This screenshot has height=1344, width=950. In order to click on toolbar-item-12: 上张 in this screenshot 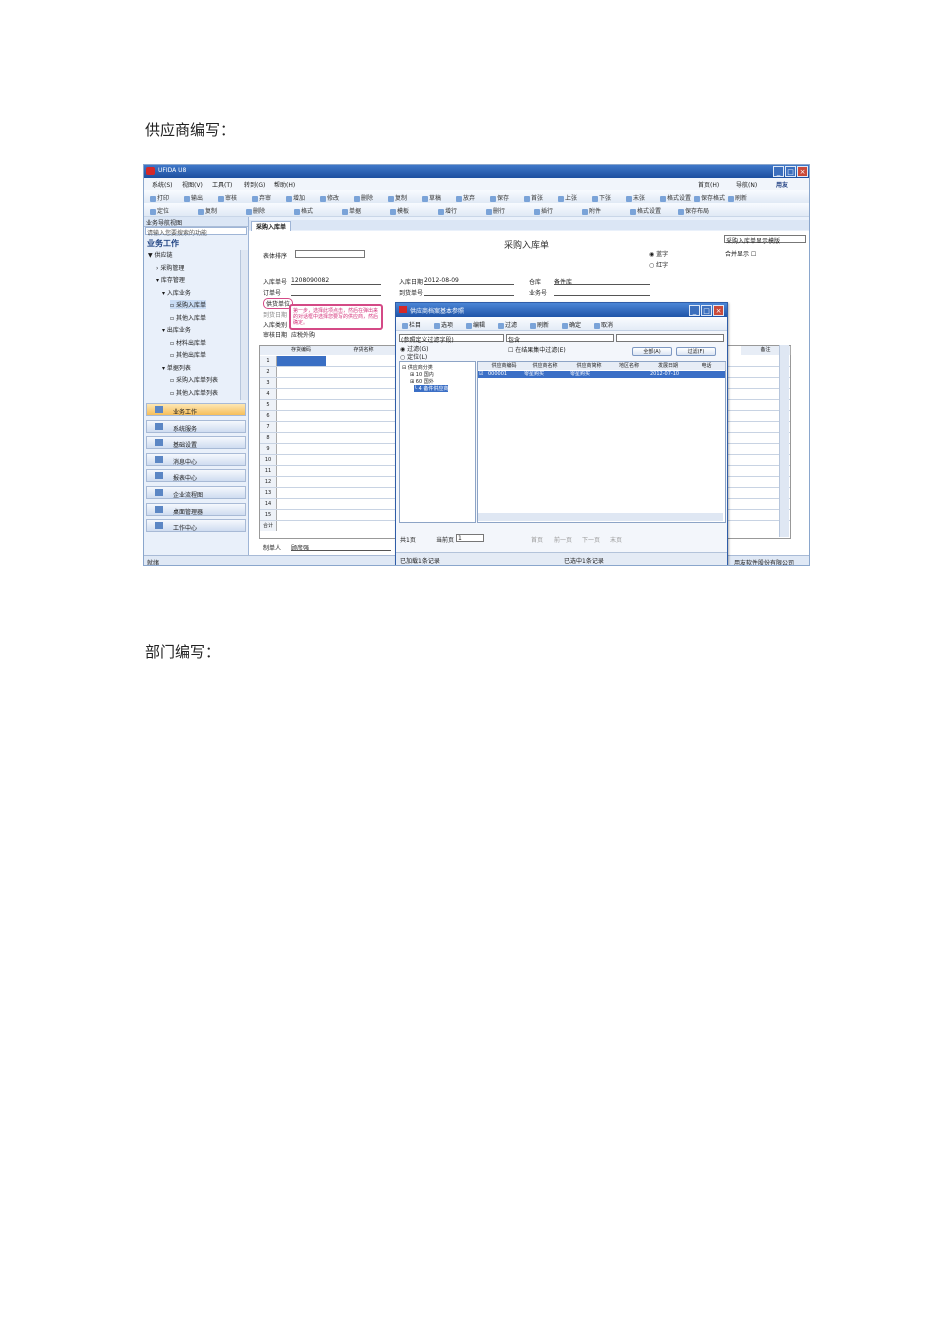, I will do `click(567, 197)`.